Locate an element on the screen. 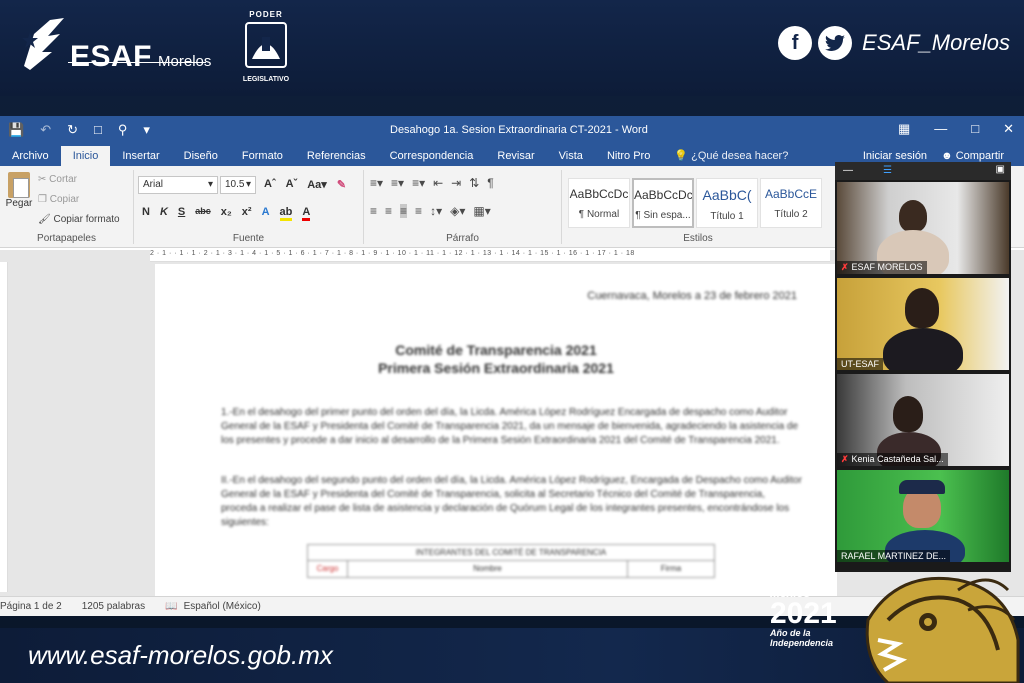 Image resolution: width=1024 pixels, height=683 pixels. shrink-font-icon: Aˇ is located at coordinates (292, 184).